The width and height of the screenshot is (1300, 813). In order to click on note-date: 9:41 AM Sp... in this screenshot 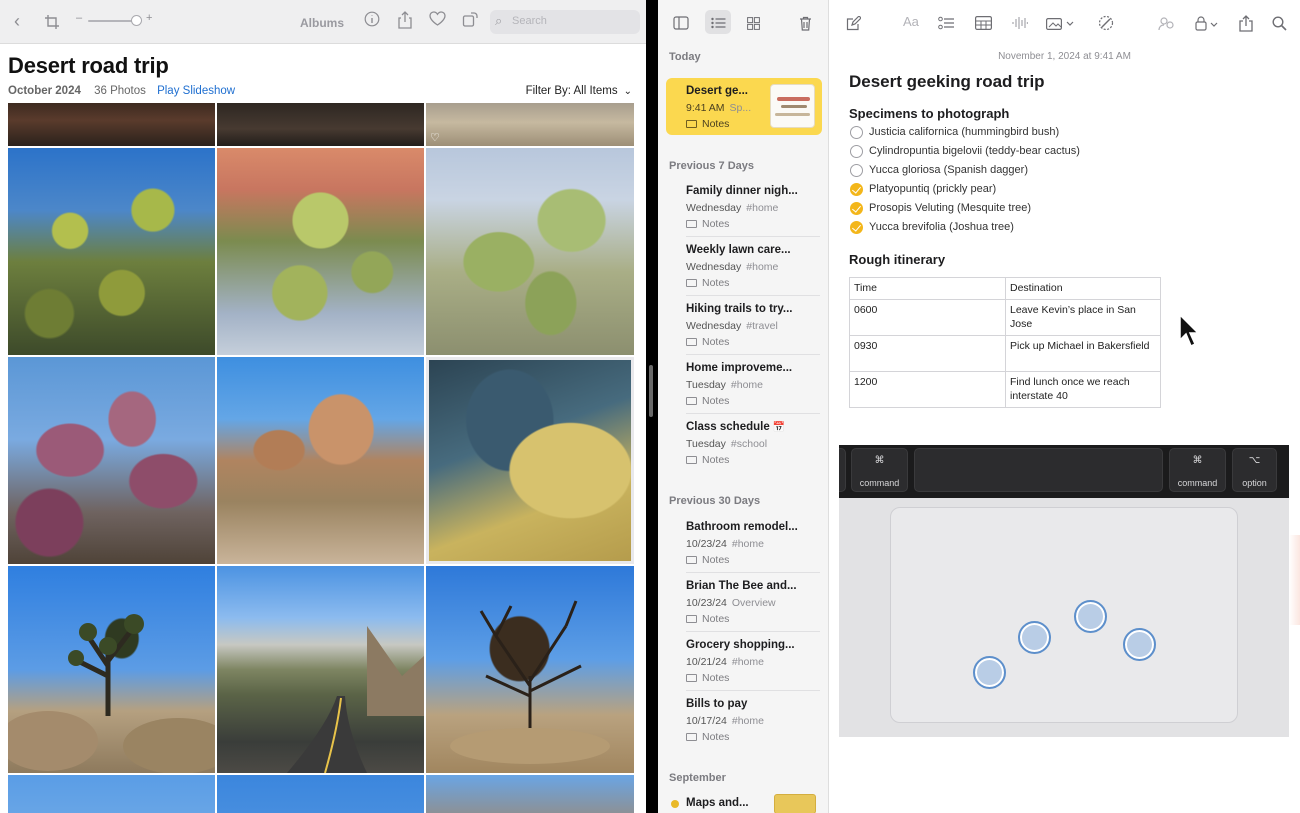, I will do `click(718, 108)`.